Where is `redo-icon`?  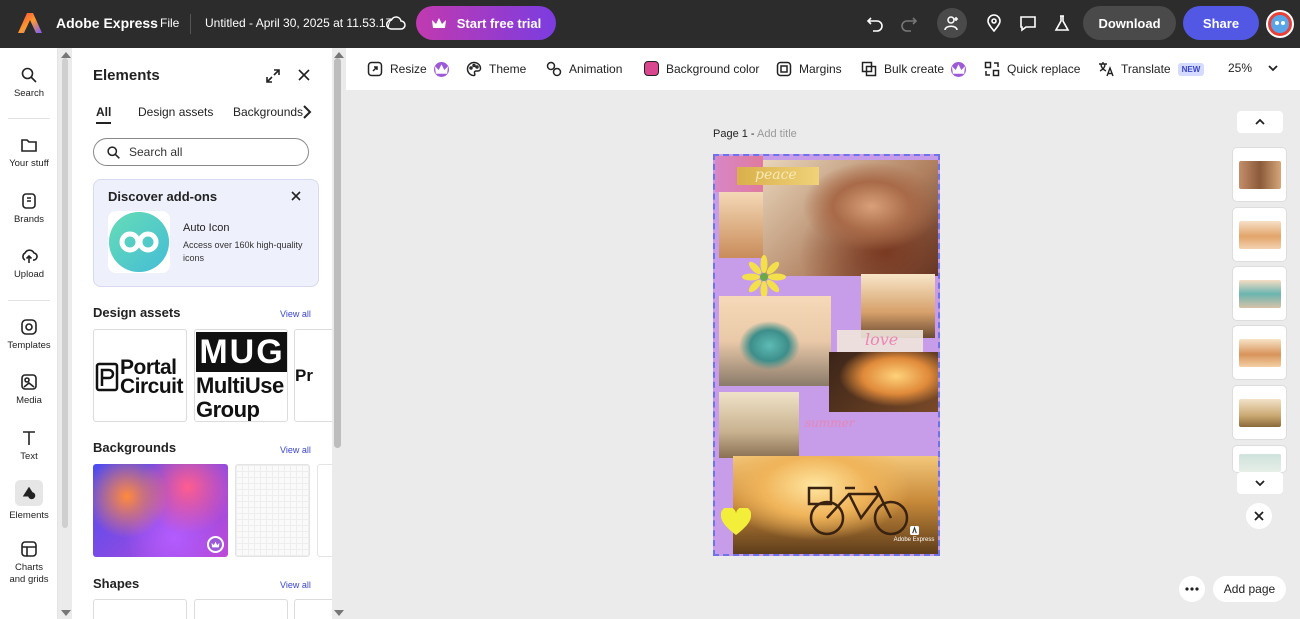
redo-icon is located at coordinates (909, 23).